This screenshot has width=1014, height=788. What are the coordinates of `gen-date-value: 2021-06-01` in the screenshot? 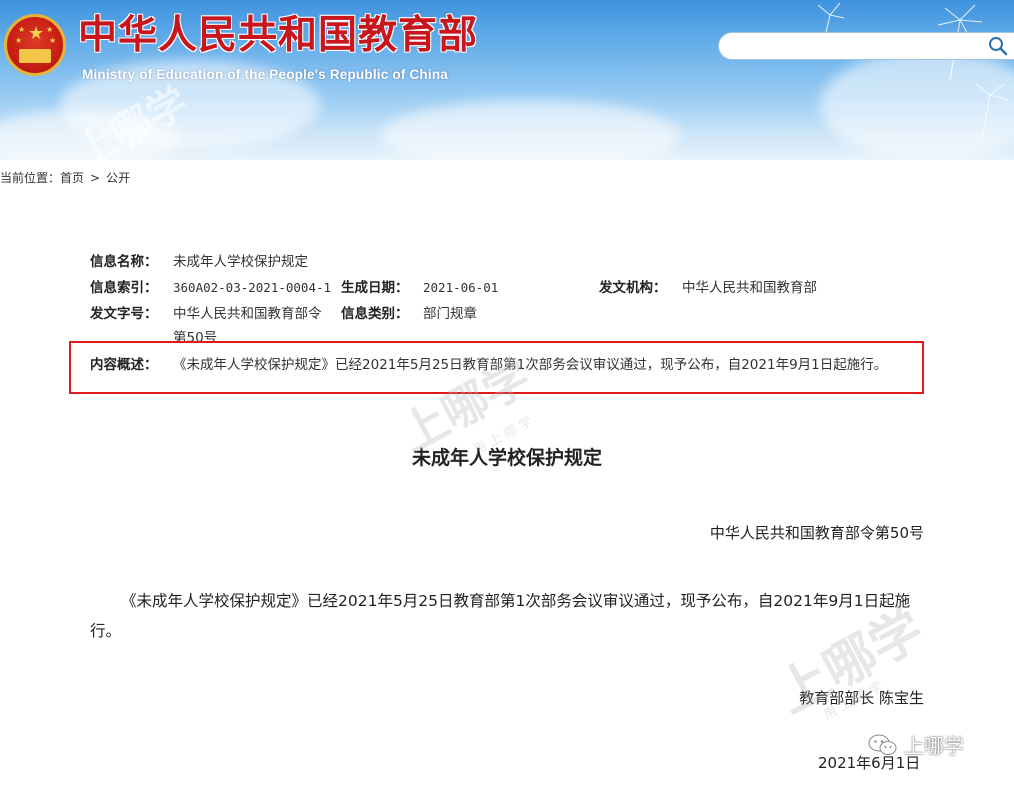 It's located at (461, 287).